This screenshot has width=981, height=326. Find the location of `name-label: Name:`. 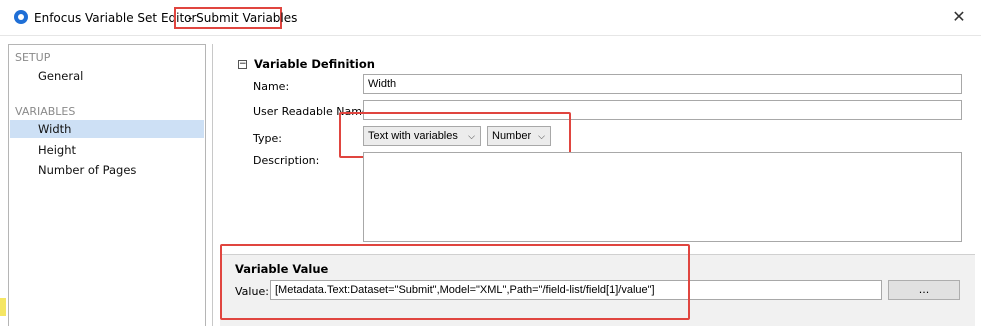

name-label: Name: is located at coordinates (271, 86).